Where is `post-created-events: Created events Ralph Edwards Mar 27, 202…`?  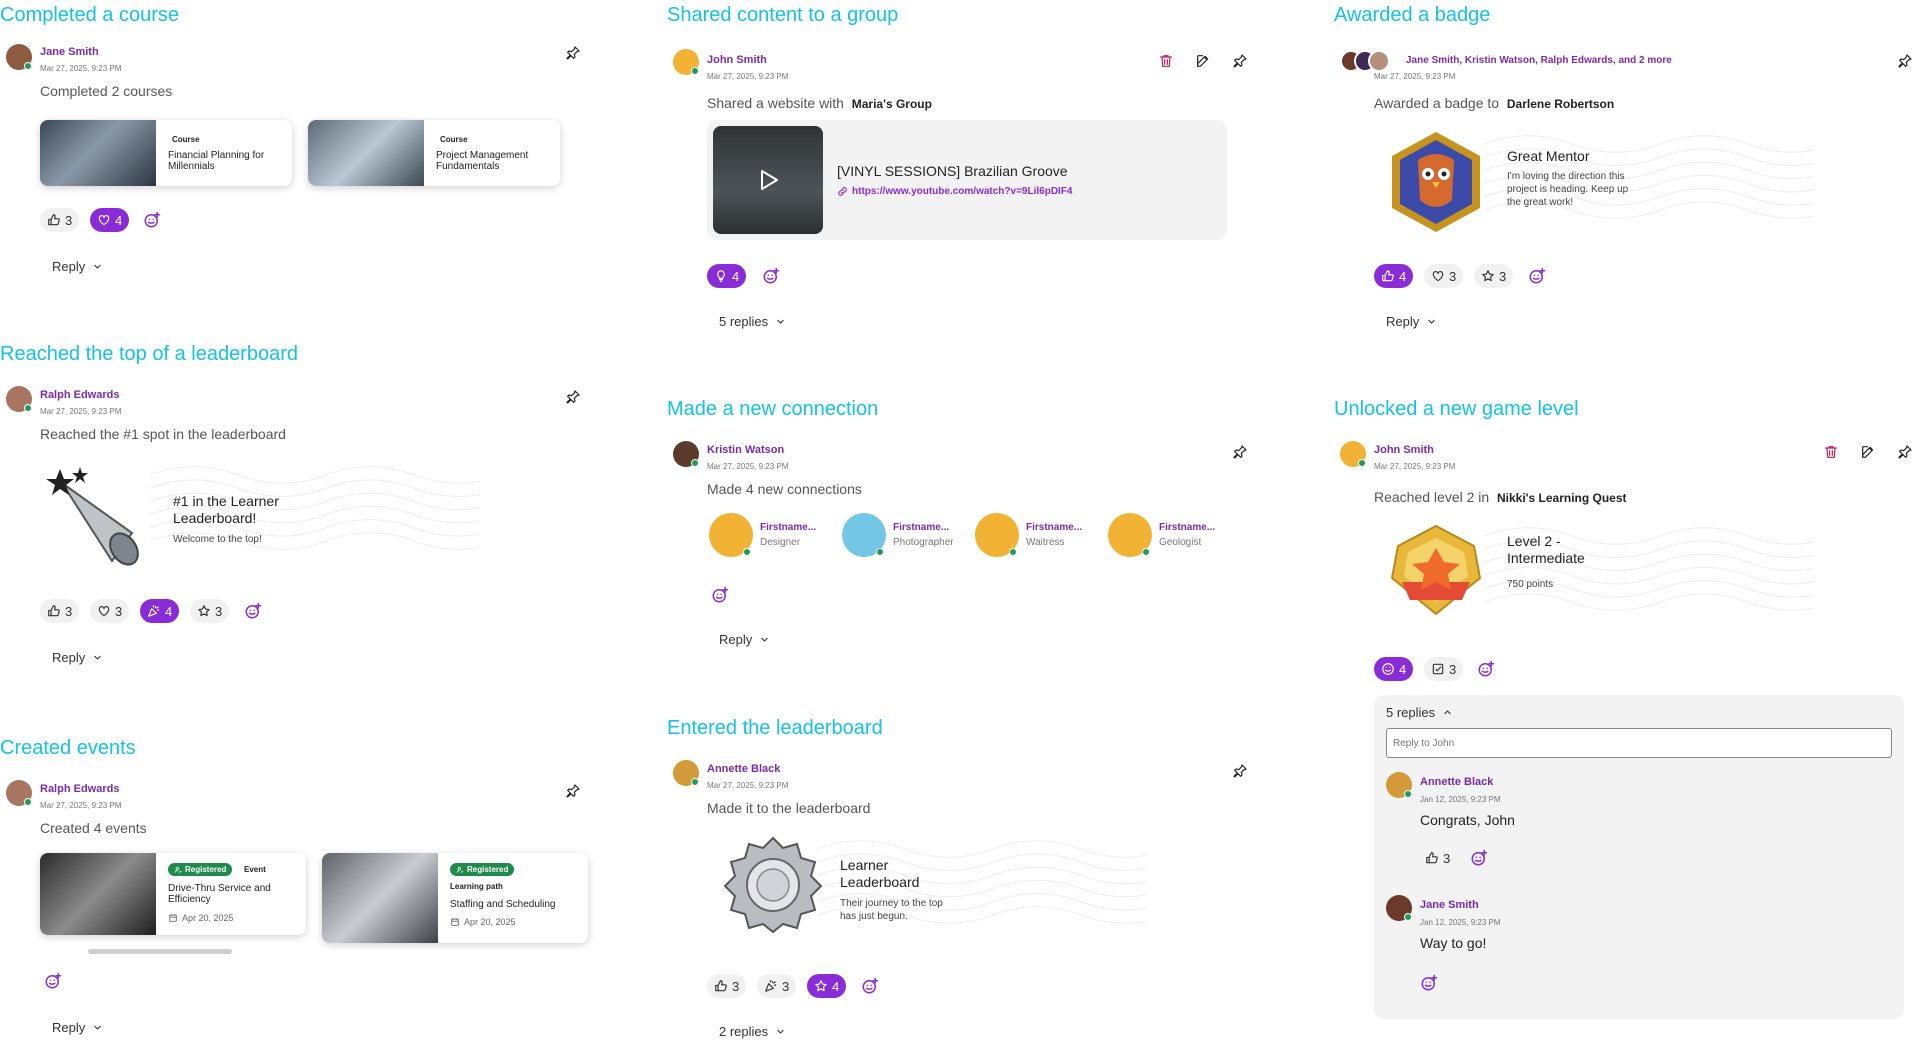
post-created-events: Created events Ralph Edwards Mar 27, 202… is located at coordinates (300, 896).